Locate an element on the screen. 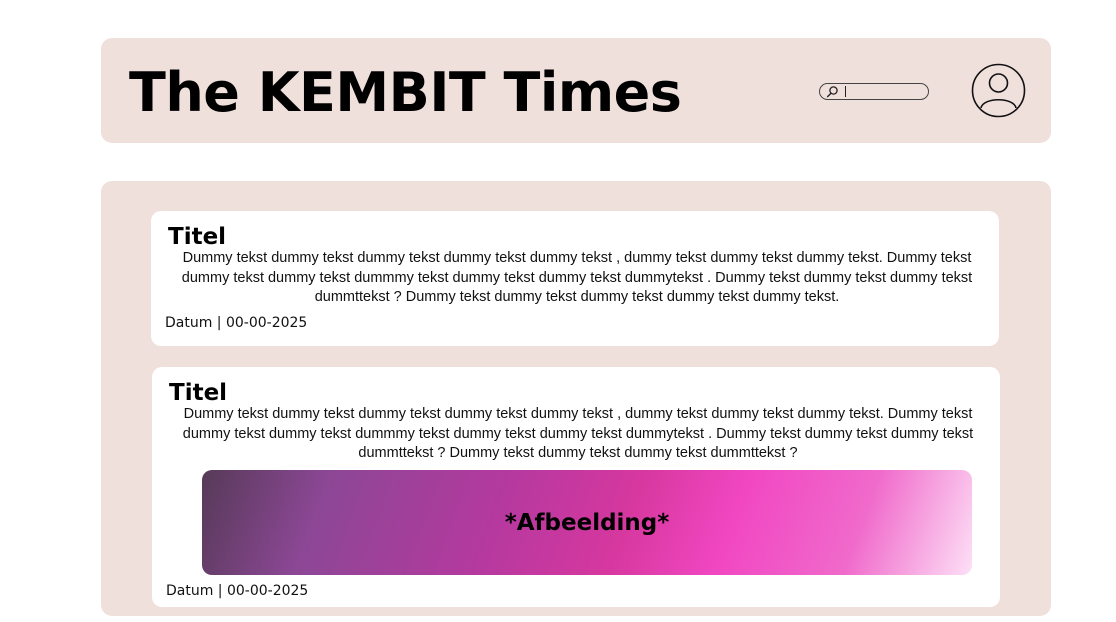 The height and width of the screenshot is (622, 1116). user-avatar-icon is located at coordinates (998, 90).